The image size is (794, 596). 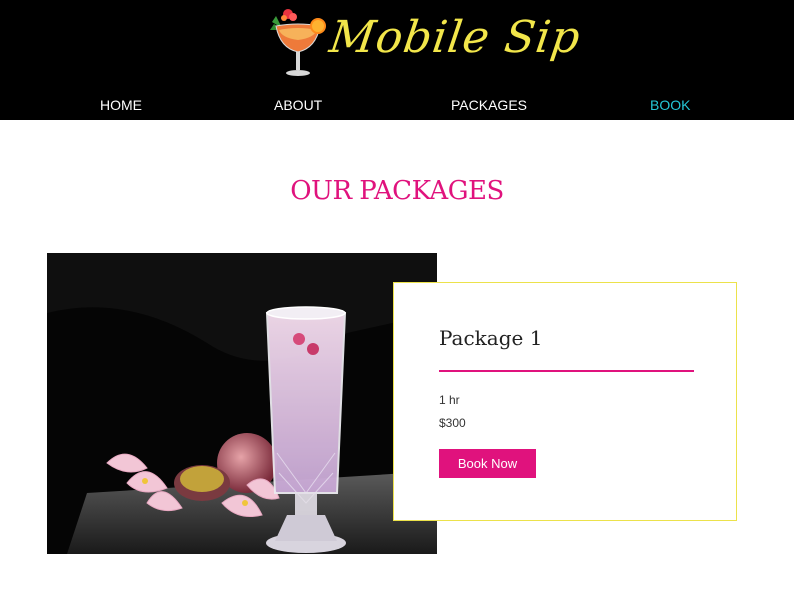 I want to click on nav-home: HOME, so click(x=121, y=106).